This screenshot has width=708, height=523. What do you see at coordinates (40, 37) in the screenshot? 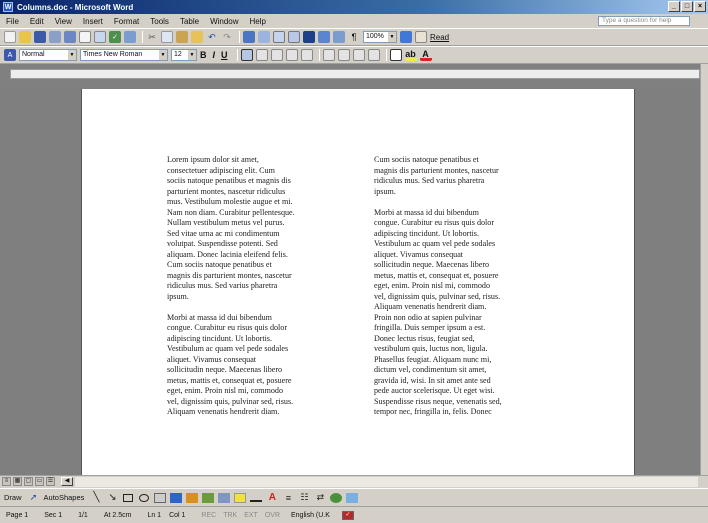
I see `save-icon` at bounding box center [40, 37].